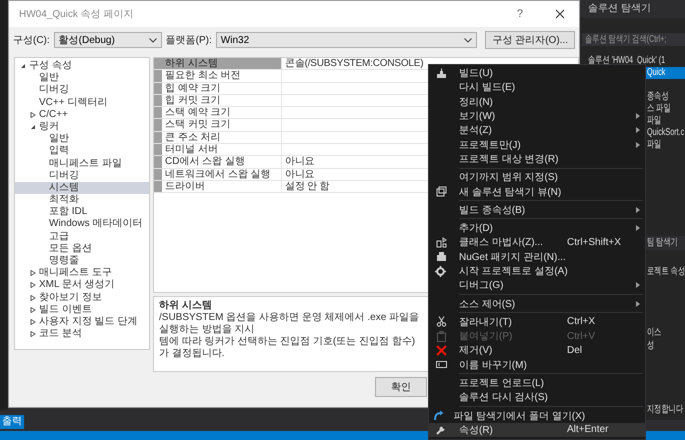 The width and height of the screenshot is (685, 440). I want to click on tree-item: 매니페스트 도구, so click(82, 273).